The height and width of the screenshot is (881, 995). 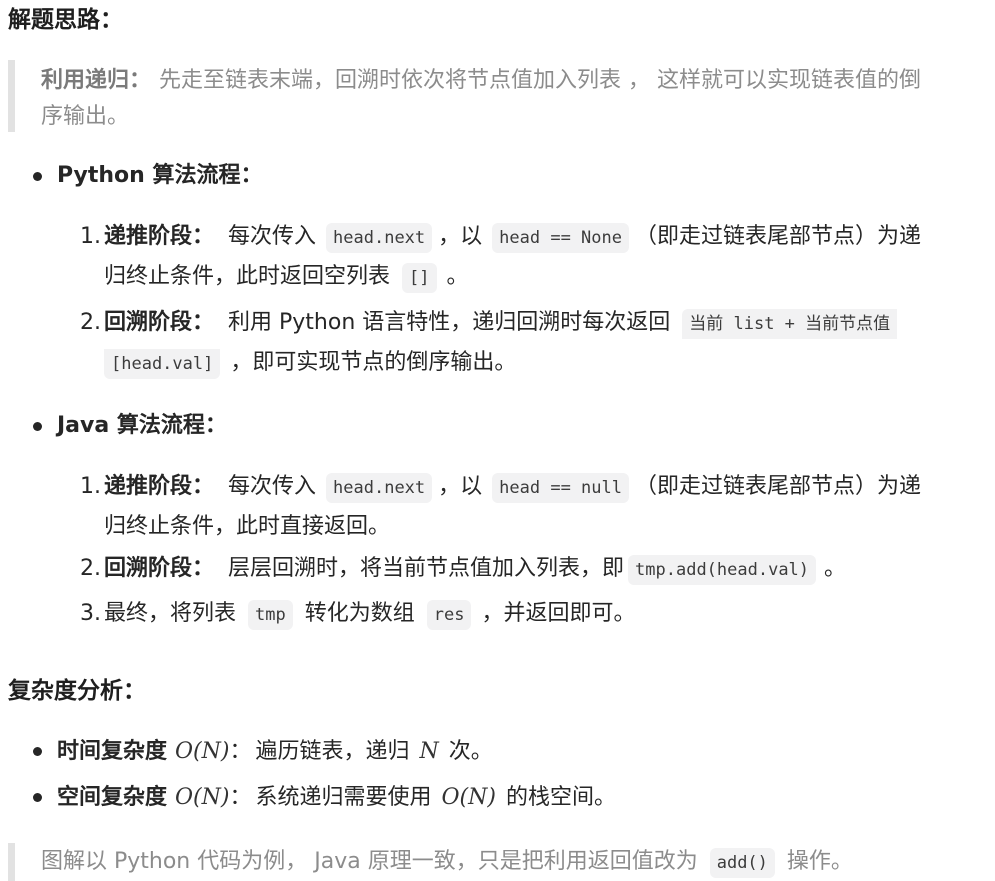 What do you see at coordinates (159, 568) in the screenshot?
I see `java-step2-bold: 回溯阶段：` at bounding box center [159, 568].